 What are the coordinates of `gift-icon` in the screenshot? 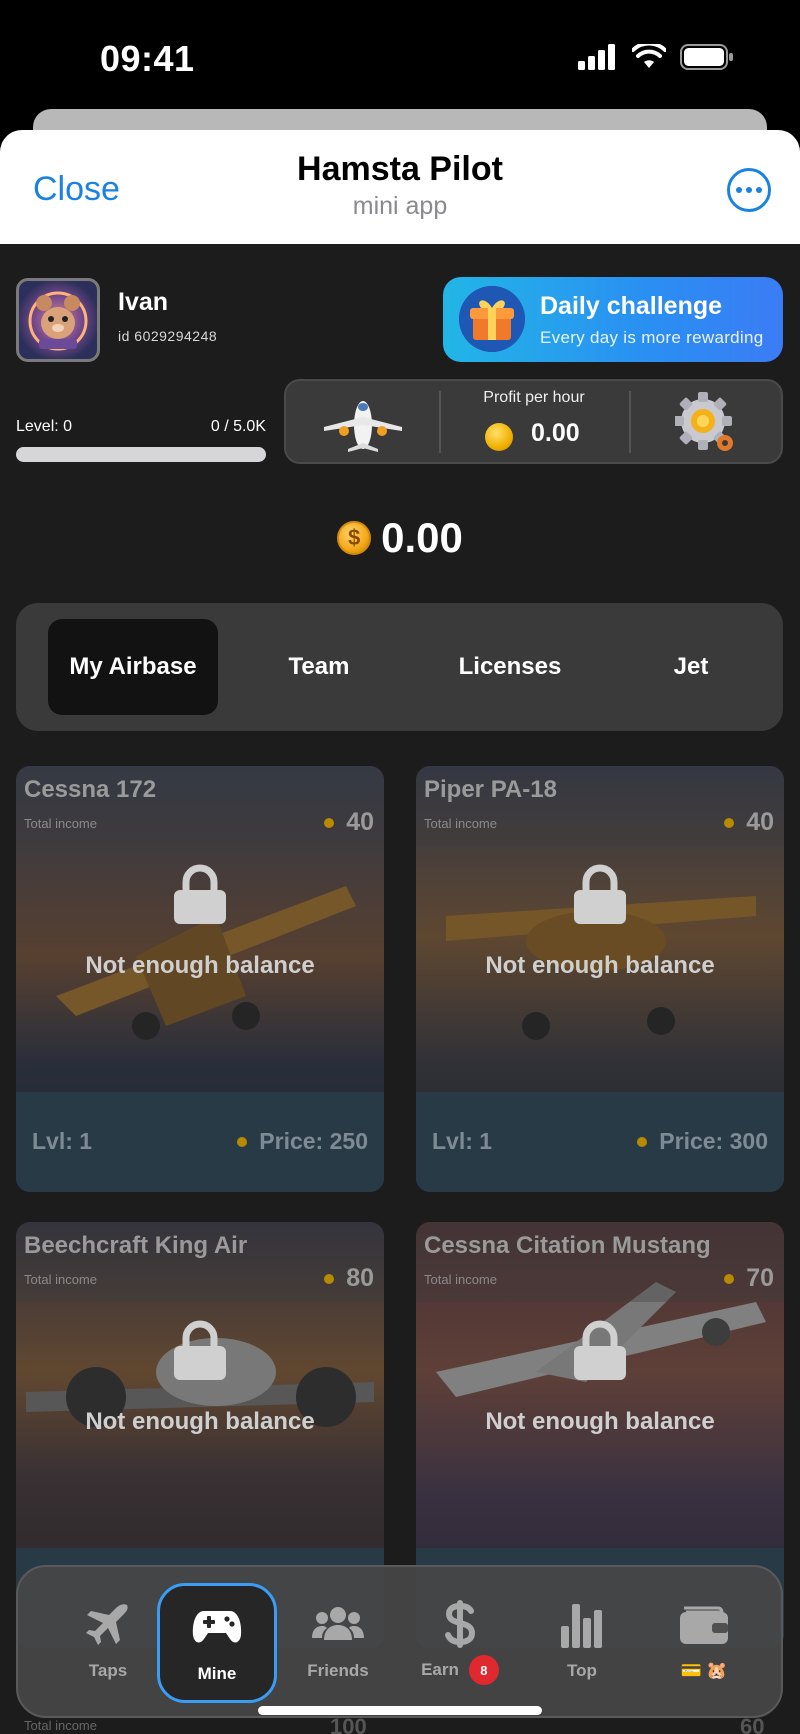 It's located at (492, 319).